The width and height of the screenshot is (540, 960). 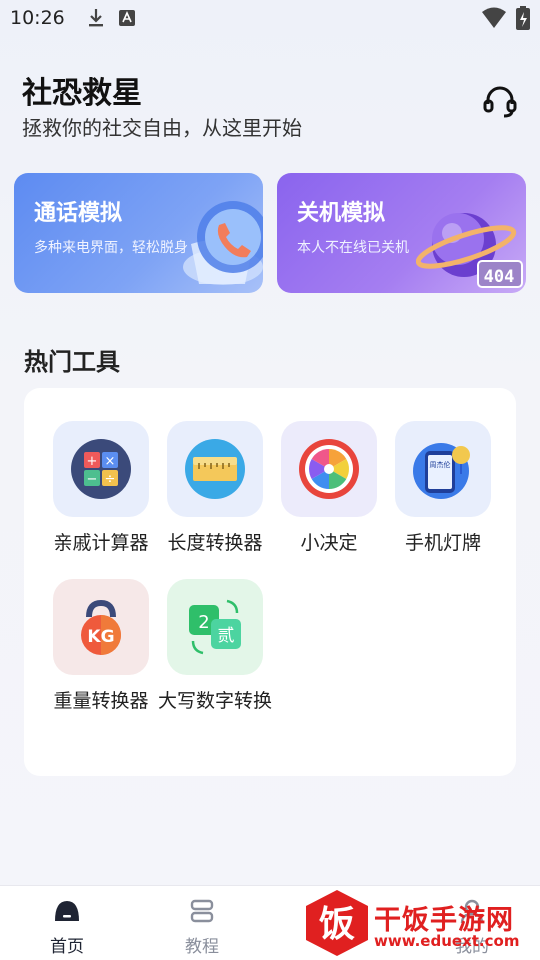 What do you see at coordinates (138, 233) in the screenshot?
I see `call-simulation-card: 通话模拟 多种来电界面，轻松脱身` at bounding box center [138, 233].